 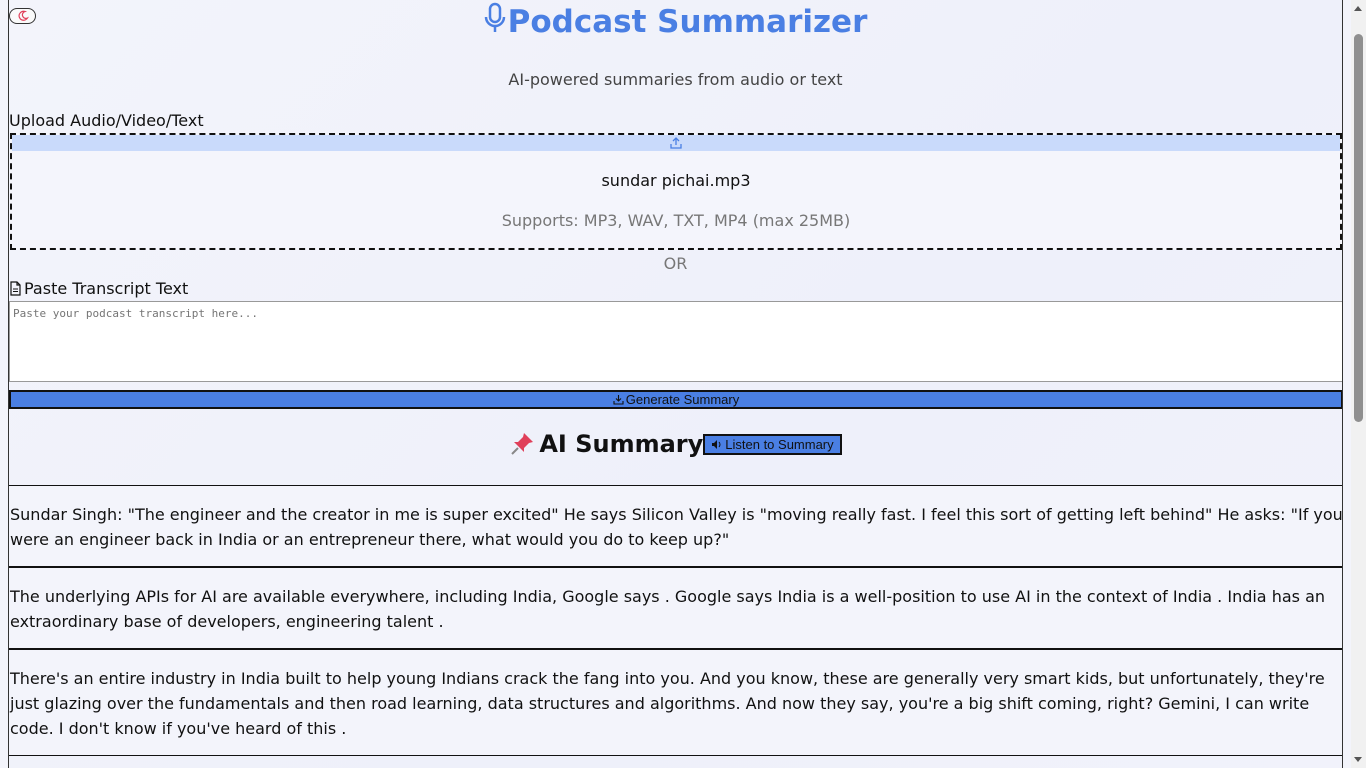 What do you see at coordinates (716, 444) in the screenshot?
I see `speaker-icon` at bounding box center [716, 444].